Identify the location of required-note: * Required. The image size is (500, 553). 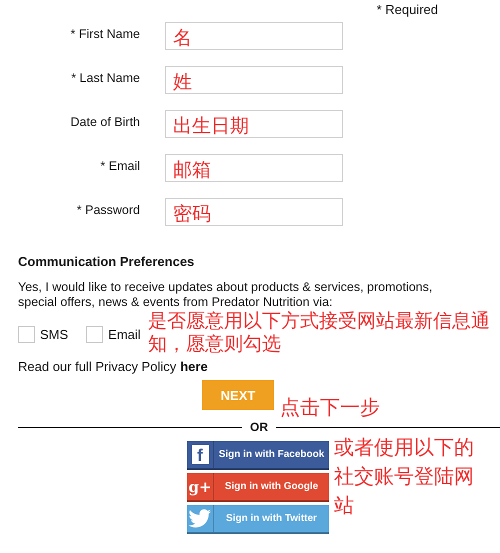
(407, 10).